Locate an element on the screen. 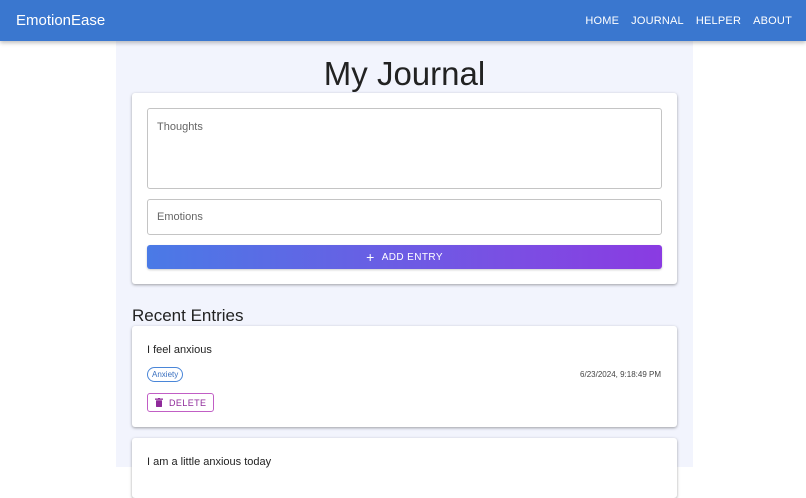  thoughts-input is located at coordinates (404, 148).